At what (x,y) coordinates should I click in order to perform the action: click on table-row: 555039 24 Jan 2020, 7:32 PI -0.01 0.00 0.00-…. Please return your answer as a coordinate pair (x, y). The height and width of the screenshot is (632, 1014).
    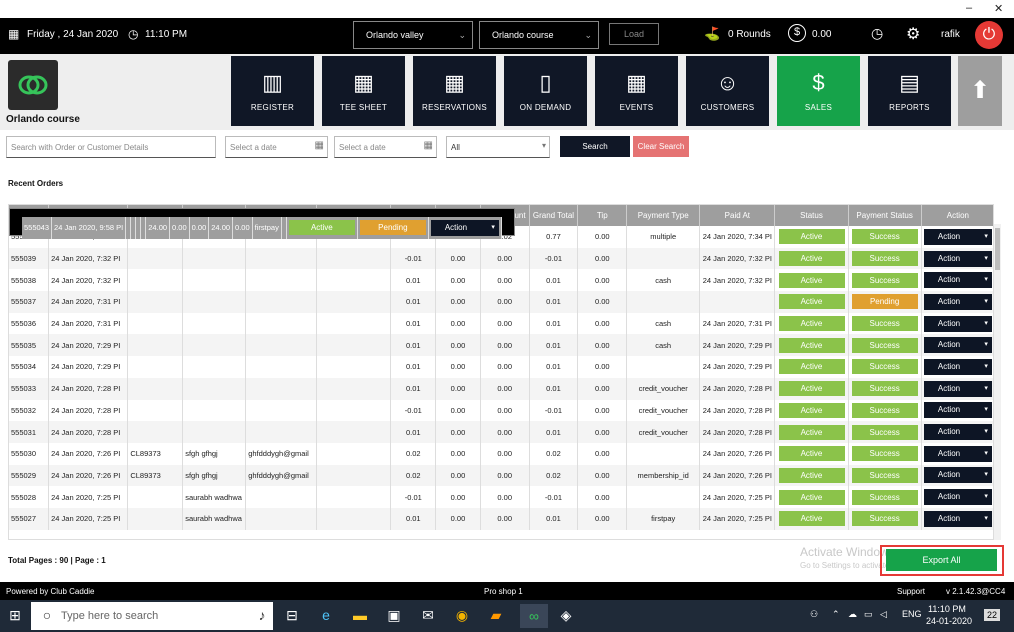
    Looking at the image, I should click on (501, 258).